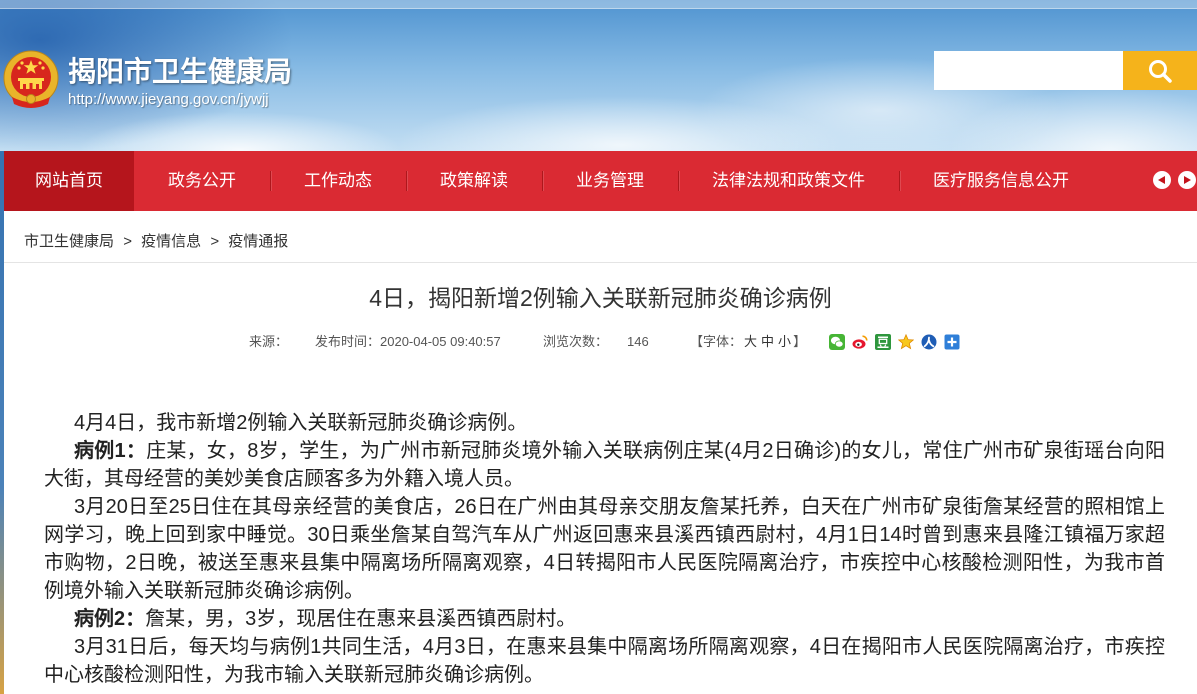  I want to click on more-share-icon, so click(952, 342).